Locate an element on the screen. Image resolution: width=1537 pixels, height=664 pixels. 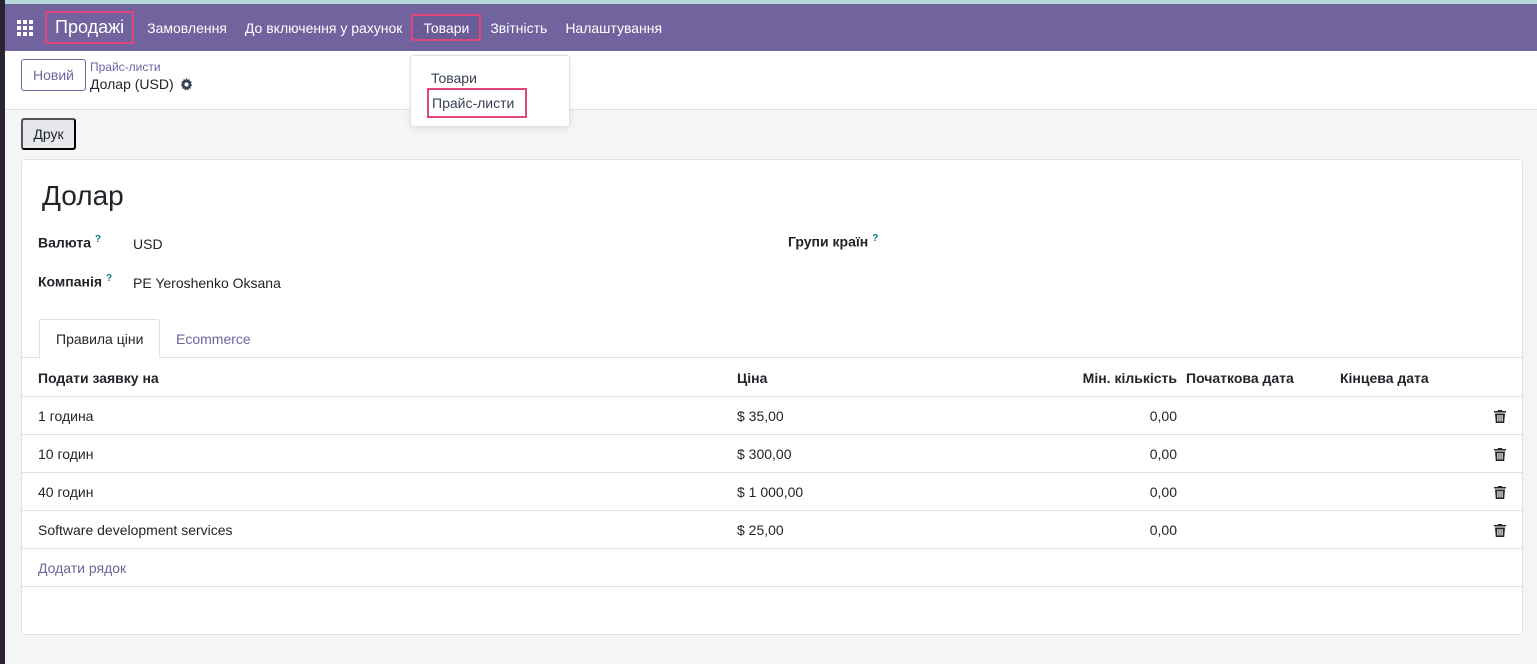
row-price: $ 35,00 is located at coordinates (760, 416).